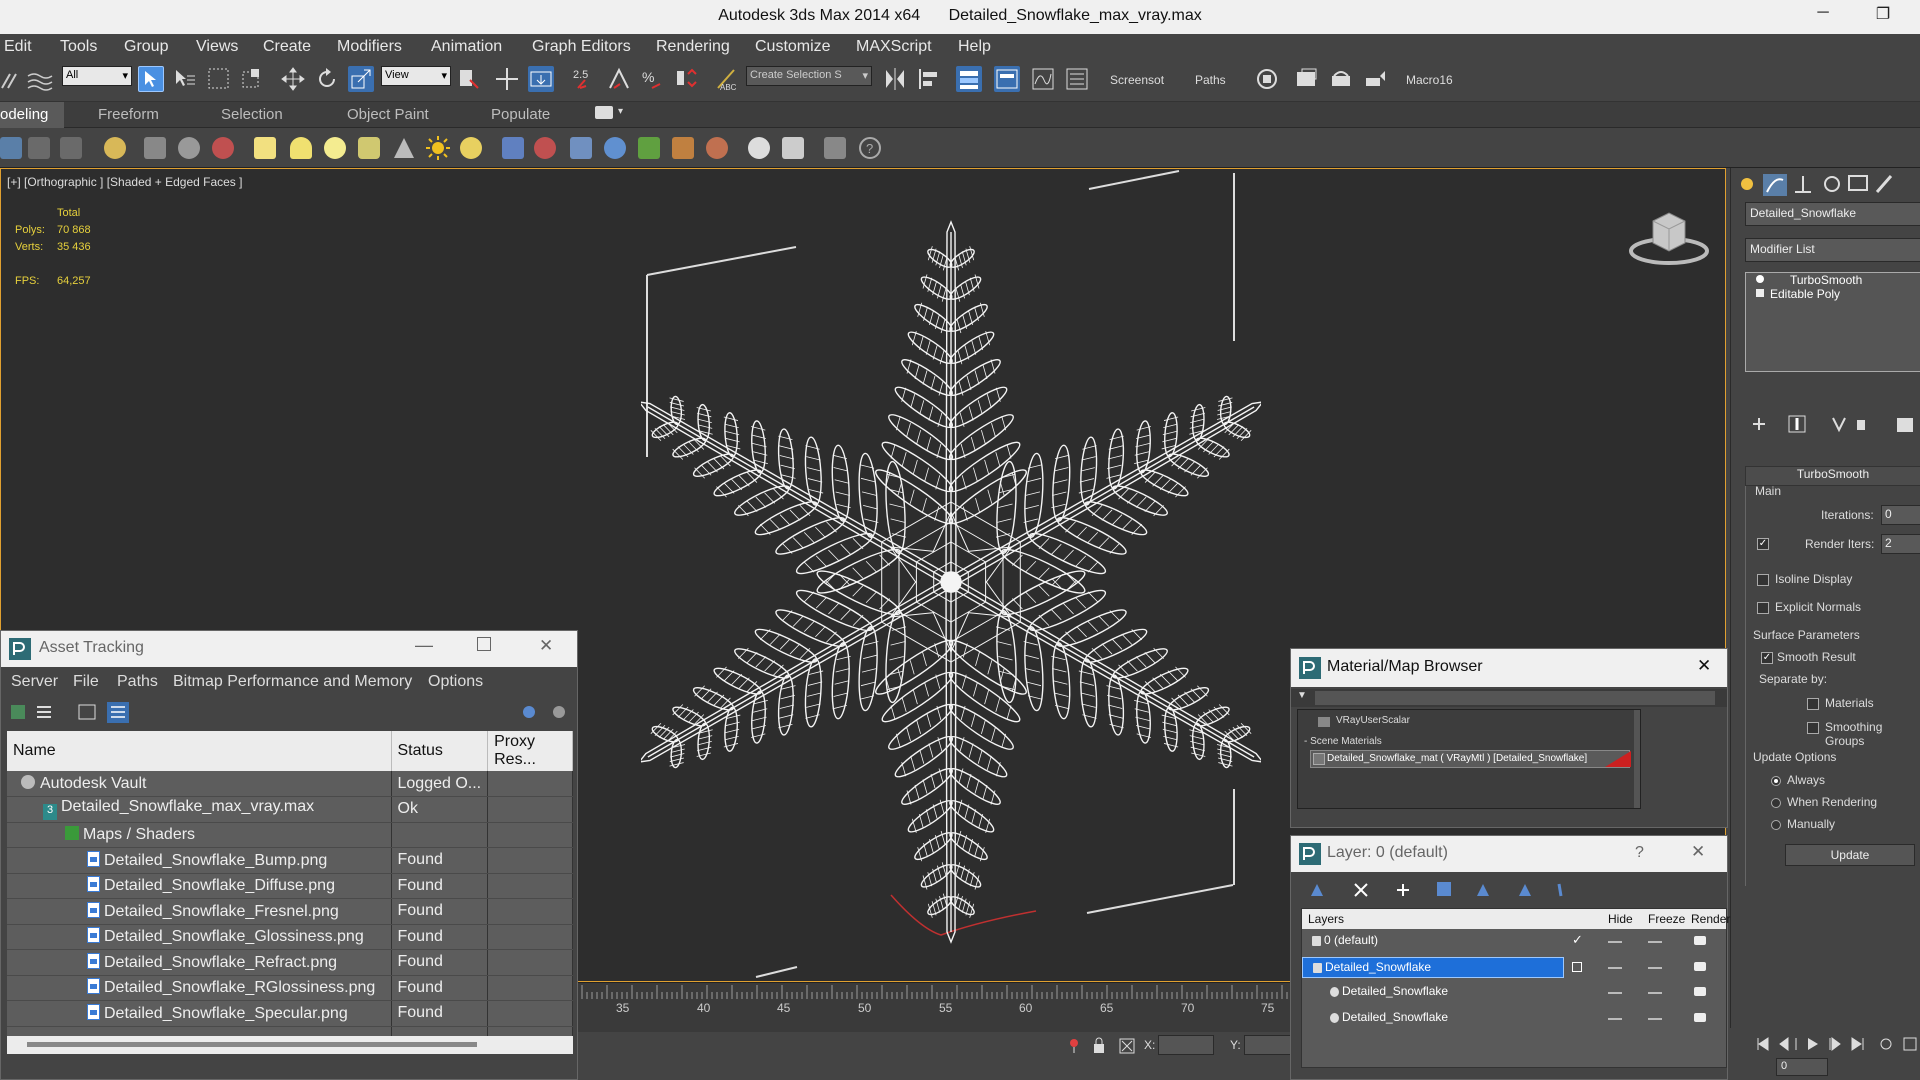 The width and height of the screenshot is (1920, 1080). I want to click on iterations-spinner: 0, so click(1900, 515).